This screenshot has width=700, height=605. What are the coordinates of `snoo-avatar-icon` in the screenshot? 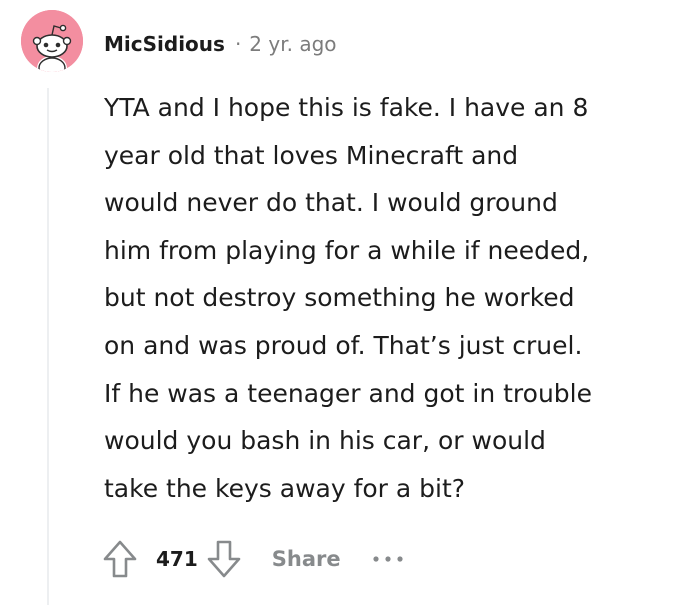 It's located at (52, 41).